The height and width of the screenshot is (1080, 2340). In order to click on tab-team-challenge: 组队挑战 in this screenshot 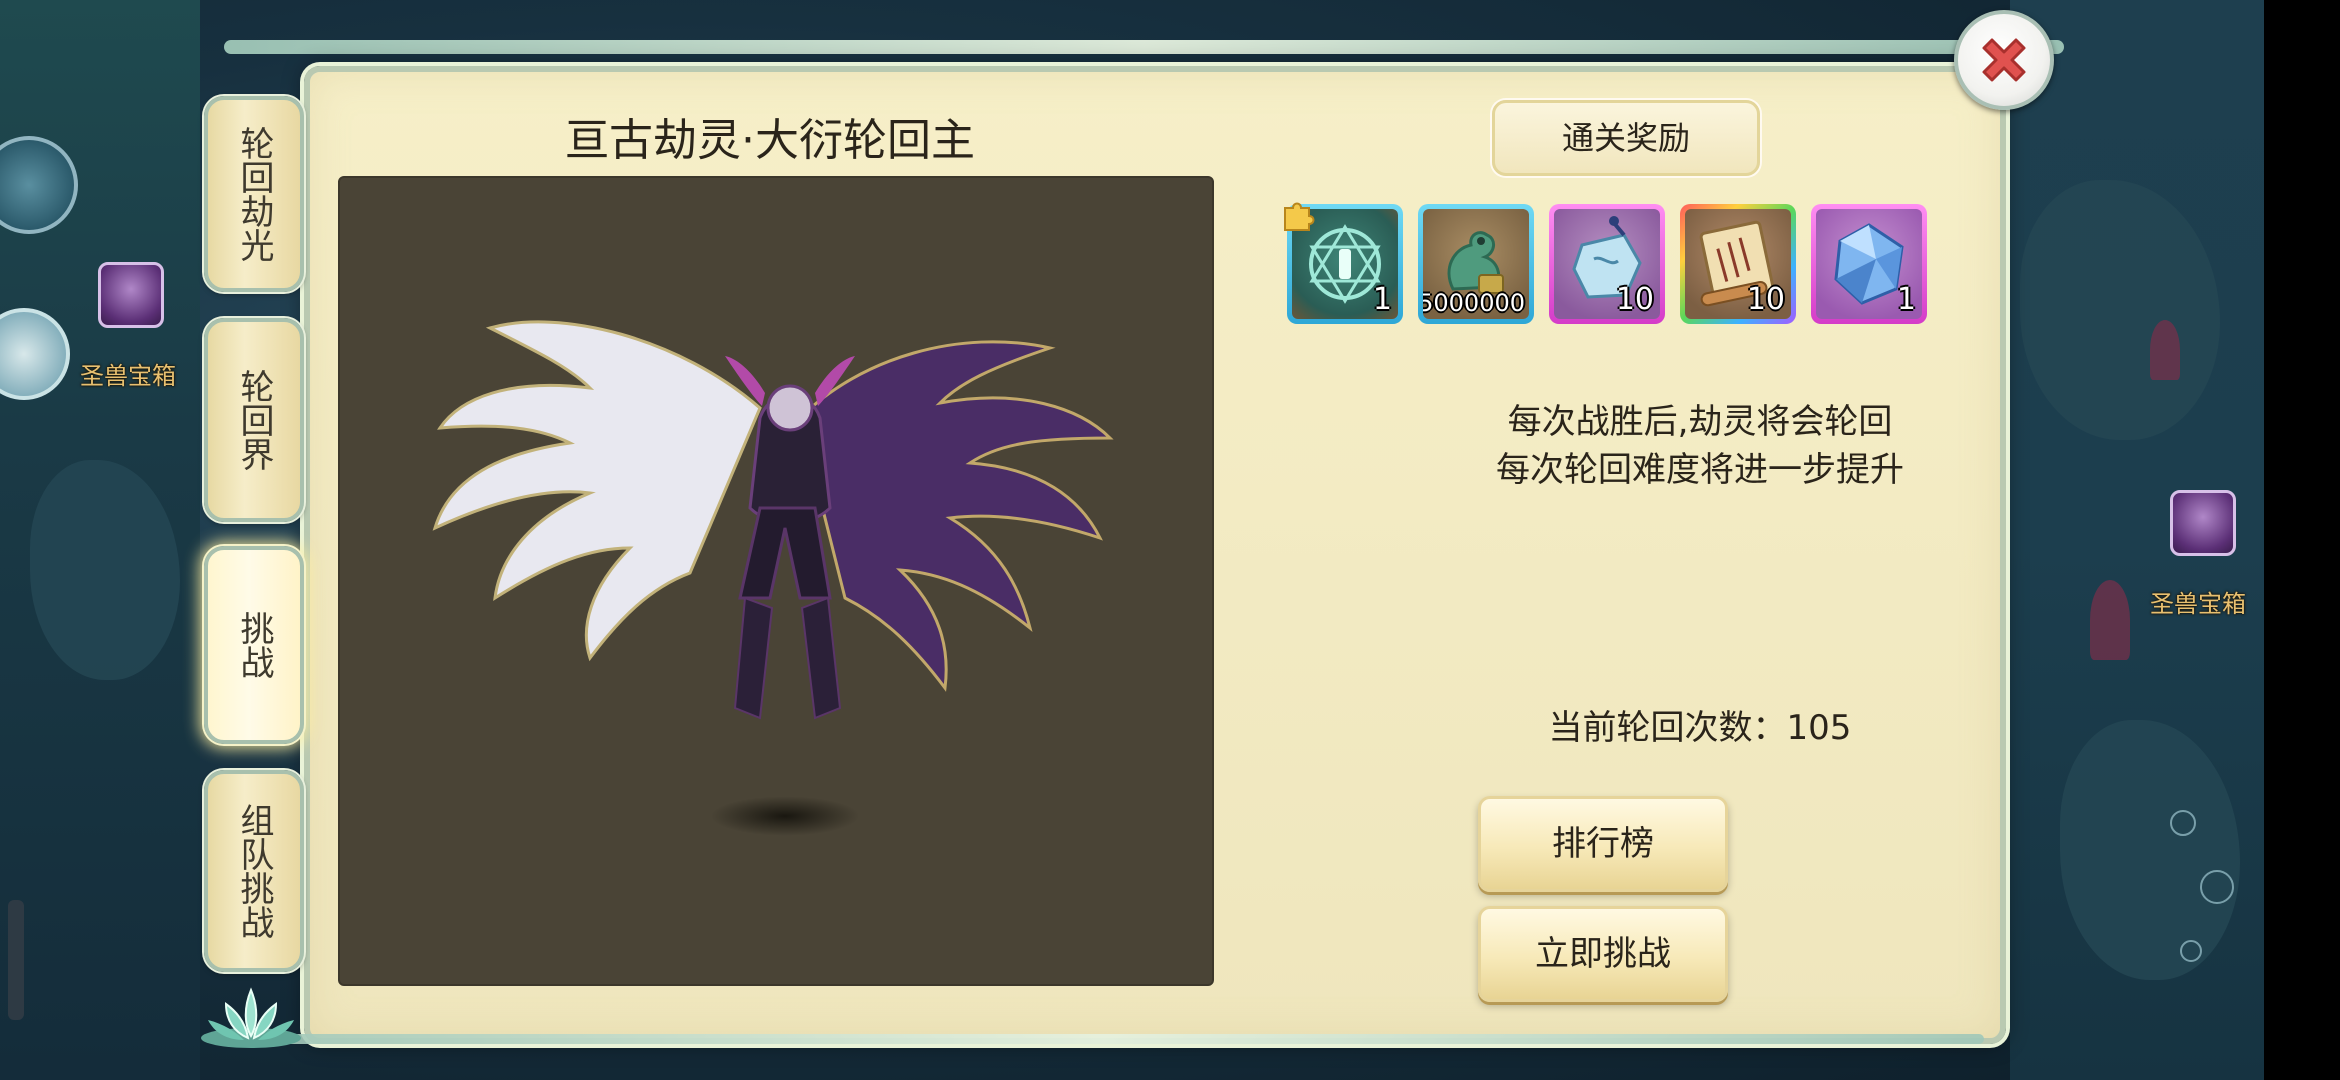, I will do `click(254, 871)`.